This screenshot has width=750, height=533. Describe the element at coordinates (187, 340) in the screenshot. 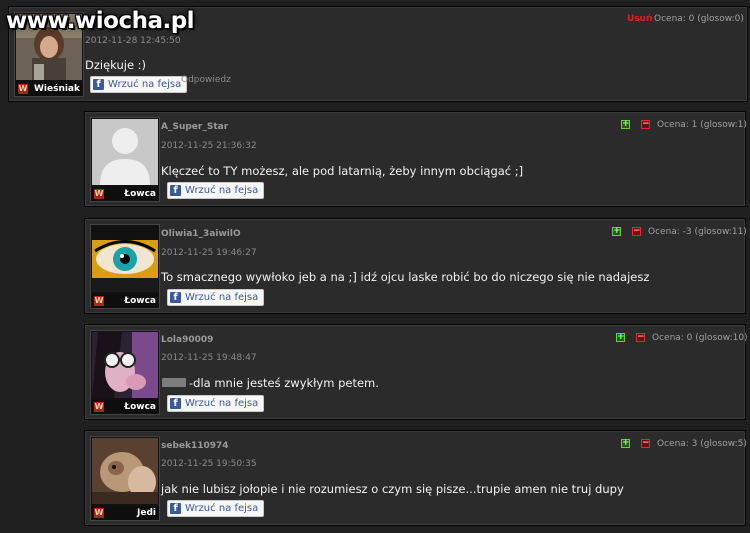

I see `username-link: Lola90009` at that location.